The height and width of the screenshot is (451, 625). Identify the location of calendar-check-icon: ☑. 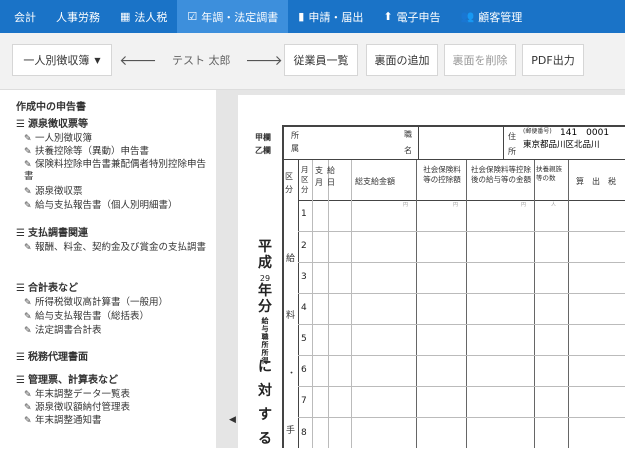
(192, 16).